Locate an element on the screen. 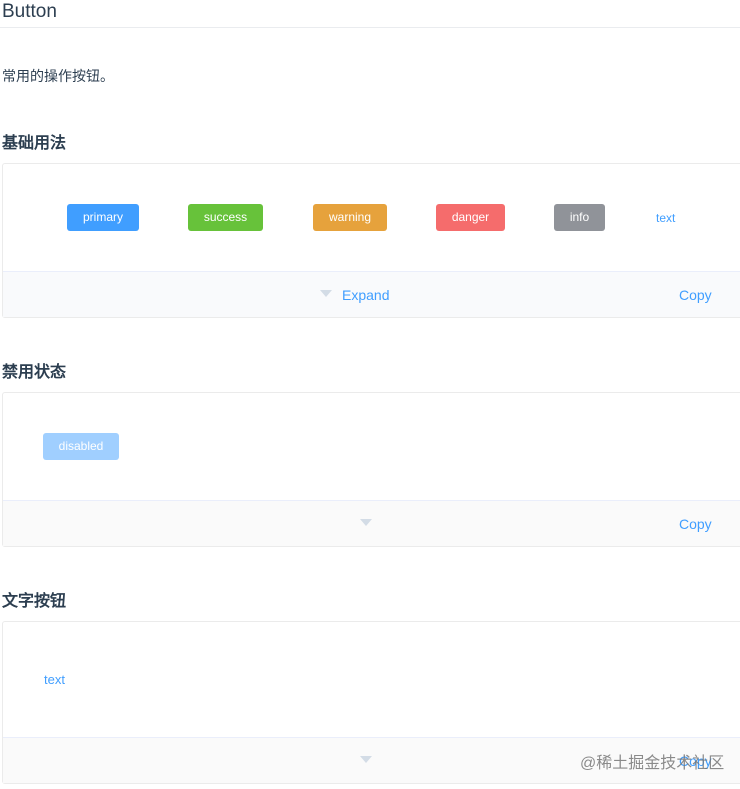 Image resolution: width=740 pixels, height=789 pixels. demo-footer: Expand Copy is located at coordinates (371, 294).